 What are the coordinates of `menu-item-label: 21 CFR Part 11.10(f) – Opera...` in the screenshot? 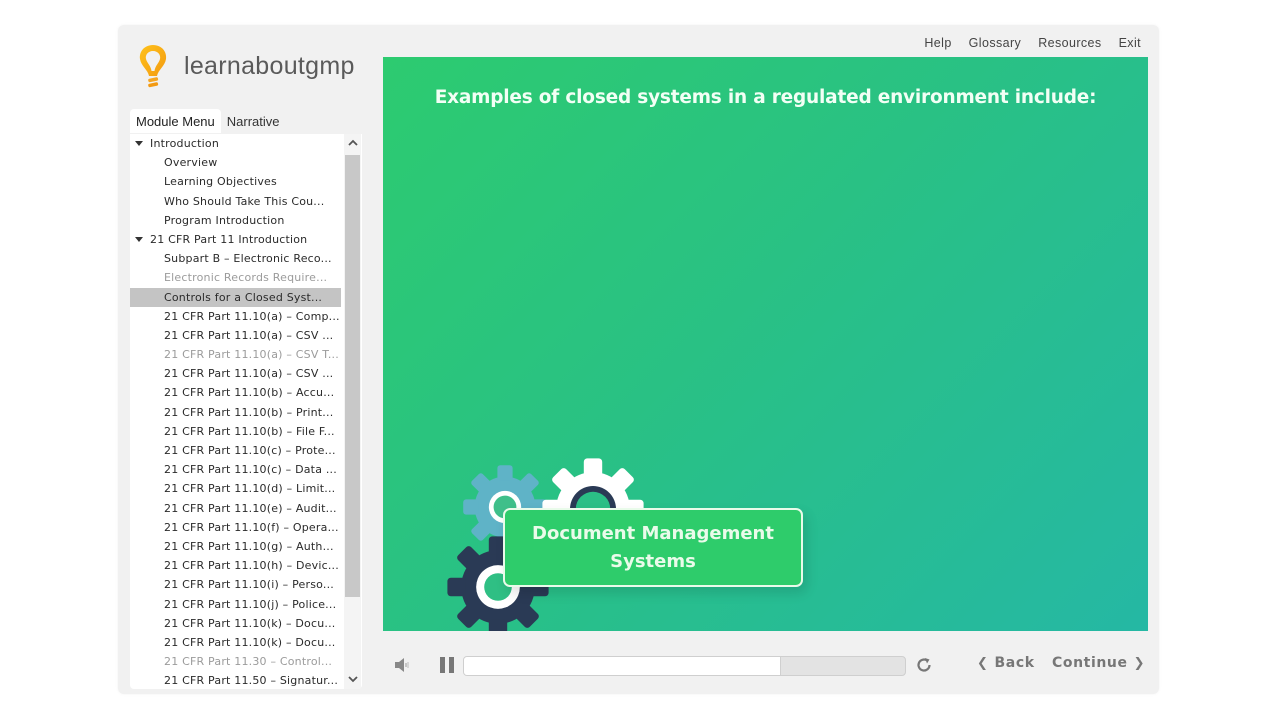 It's located at (251, 527).